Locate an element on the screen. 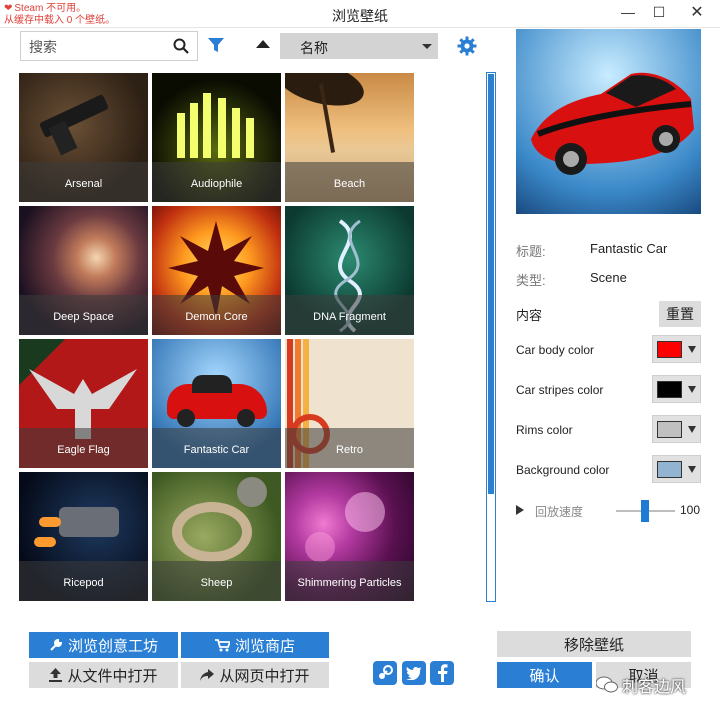 The image size is (720, 717). gear-icon is located at coordinates (467, 46).